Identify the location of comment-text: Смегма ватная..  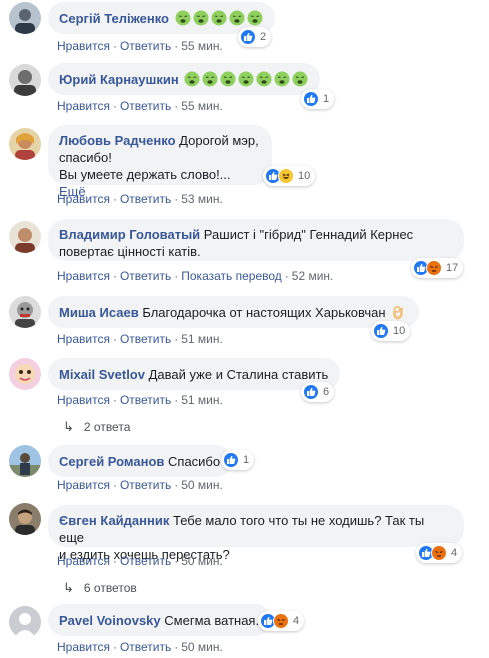
(212, 620).